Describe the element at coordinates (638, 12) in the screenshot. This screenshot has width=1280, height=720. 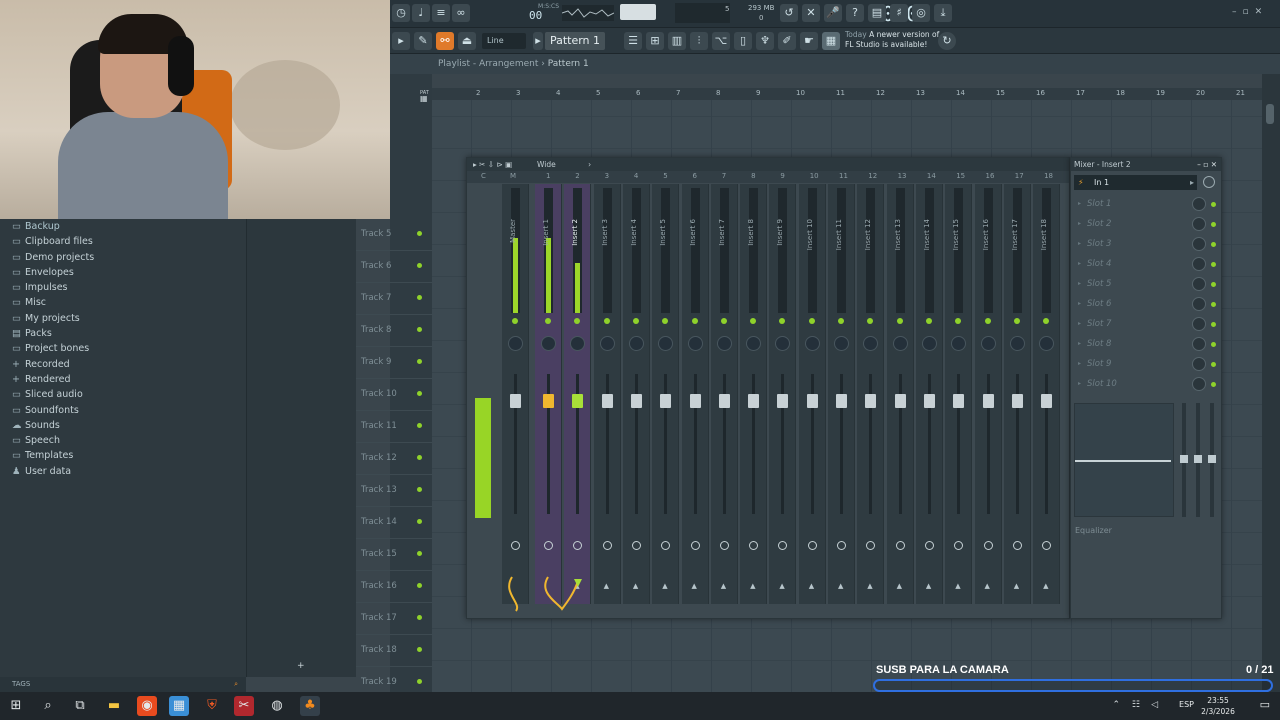
I see `master-volume-slider` at that location.